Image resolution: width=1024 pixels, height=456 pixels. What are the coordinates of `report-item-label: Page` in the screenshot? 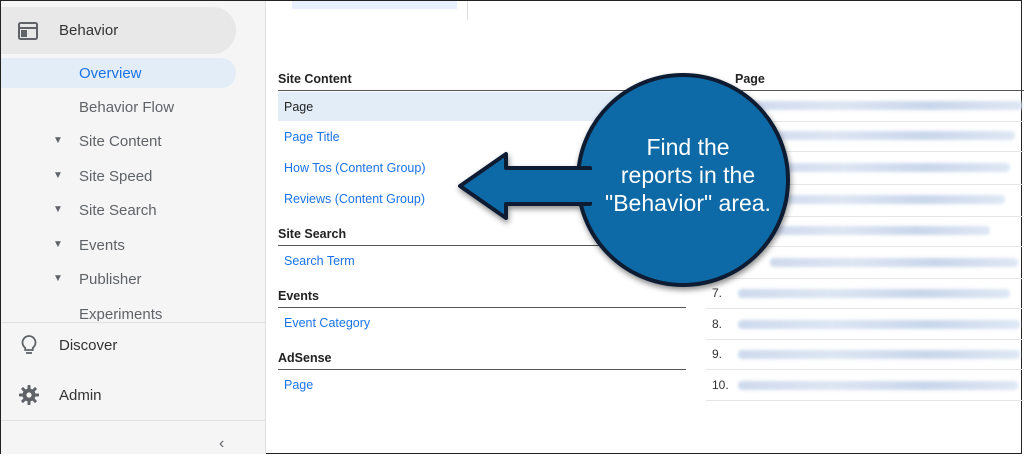 It's located at (299, 107).